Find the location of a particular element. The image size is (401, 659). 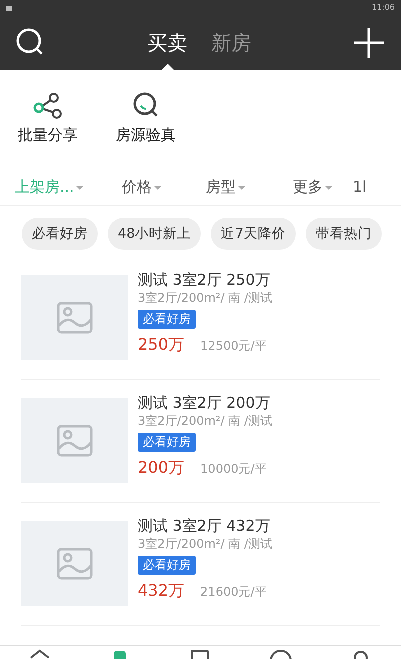

share-icon is located at coordinates (48, 106).